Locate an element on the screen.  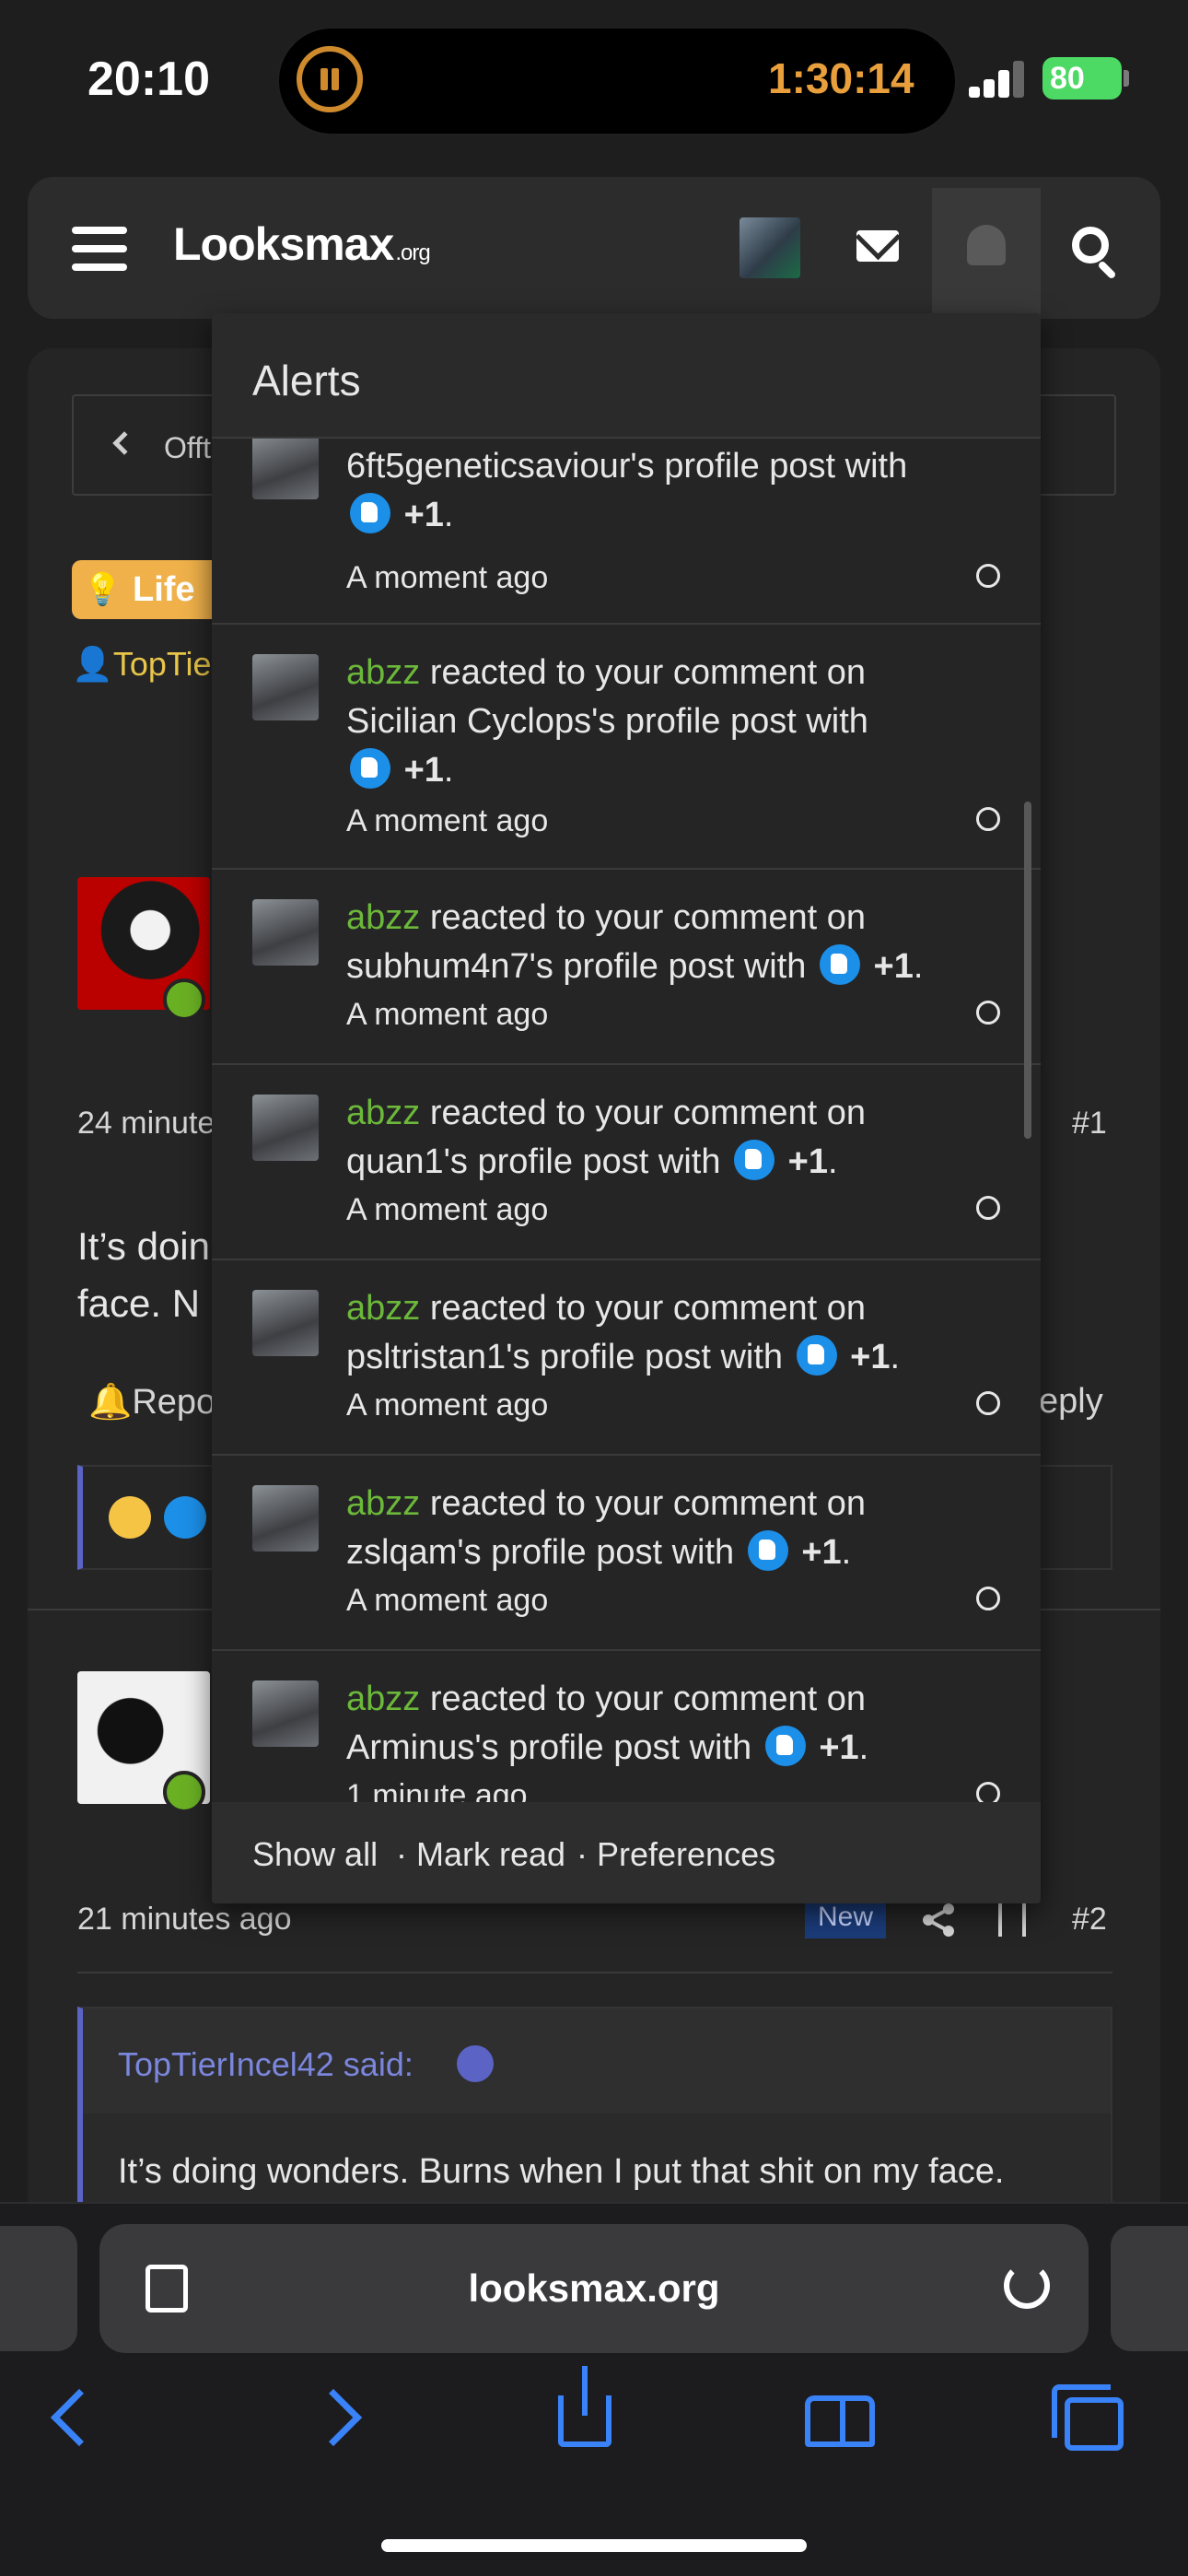
post-number: #1 is located at coordinates (1089, 1124).